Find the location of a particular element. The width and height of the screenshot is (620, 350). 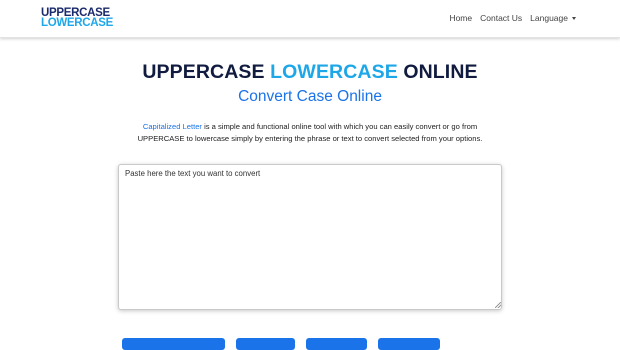

nav-home-link: Home is located at coordinates (460, 18).